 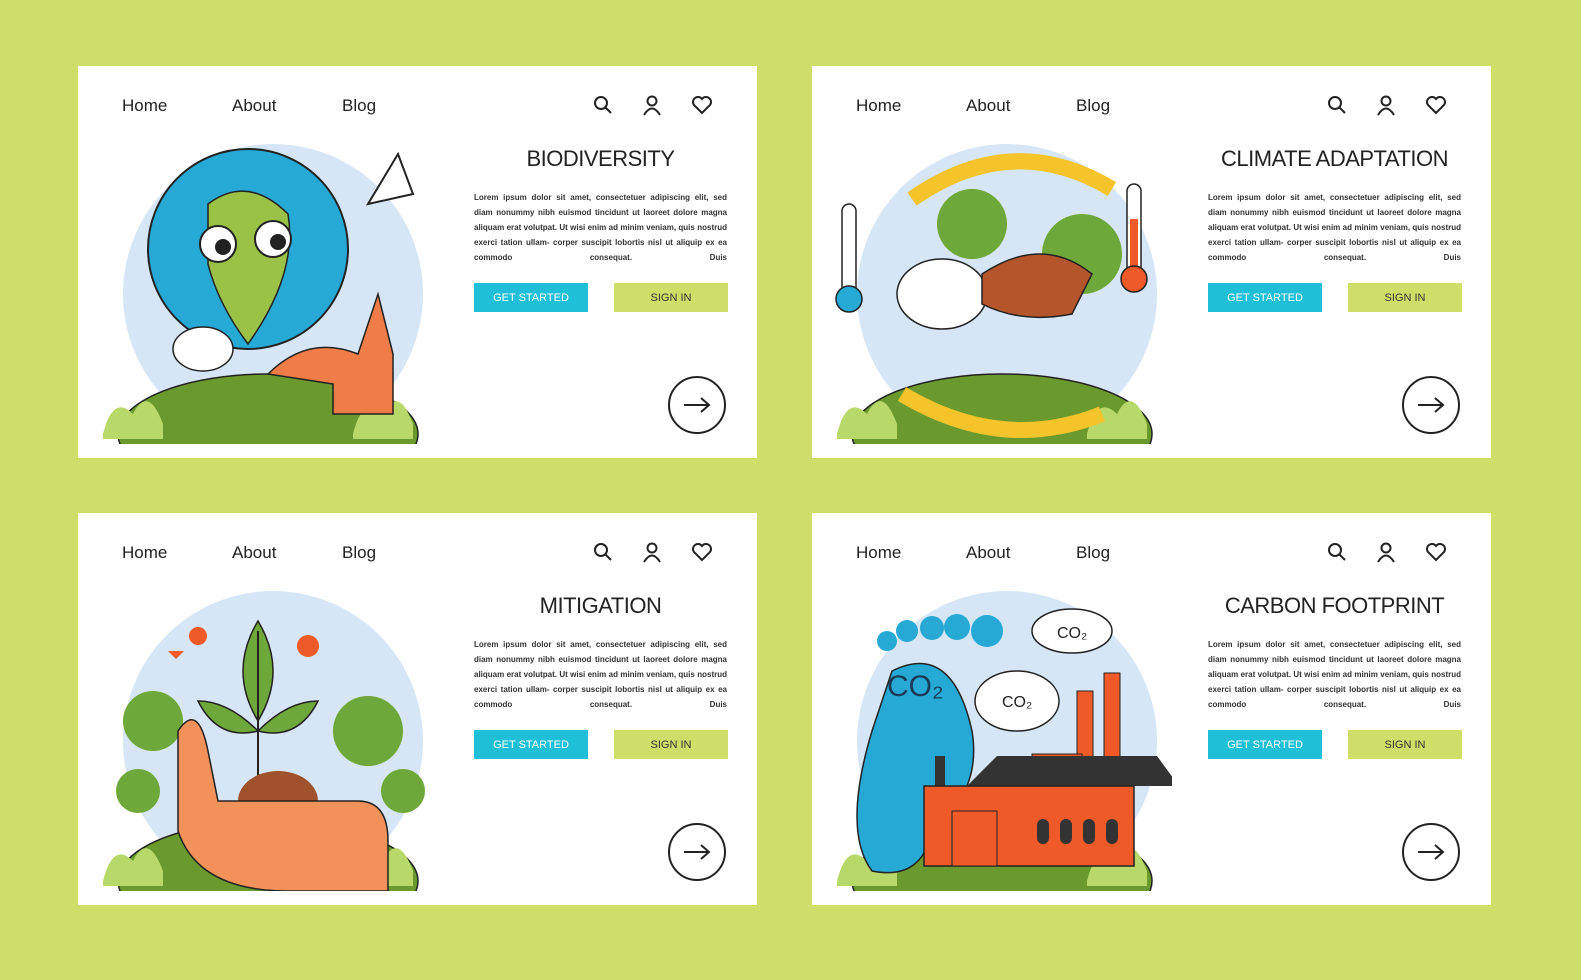 What do you see at coordinates (600, 605) in the screenshot?
I see `page-title: MITIGATION` at bounding box center [600, 605].